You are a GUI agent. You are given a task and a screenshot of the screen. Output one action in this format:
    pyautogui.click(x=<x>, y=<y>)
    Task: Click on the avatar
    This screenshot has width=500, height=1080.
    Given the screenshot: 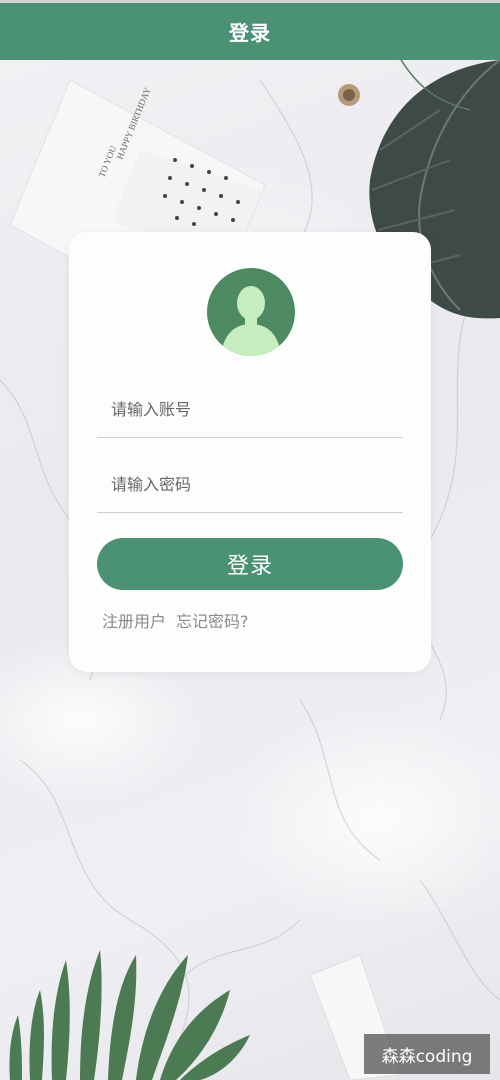 What is the action you would take?
    pyautogui.click(x=251, y=312)
    